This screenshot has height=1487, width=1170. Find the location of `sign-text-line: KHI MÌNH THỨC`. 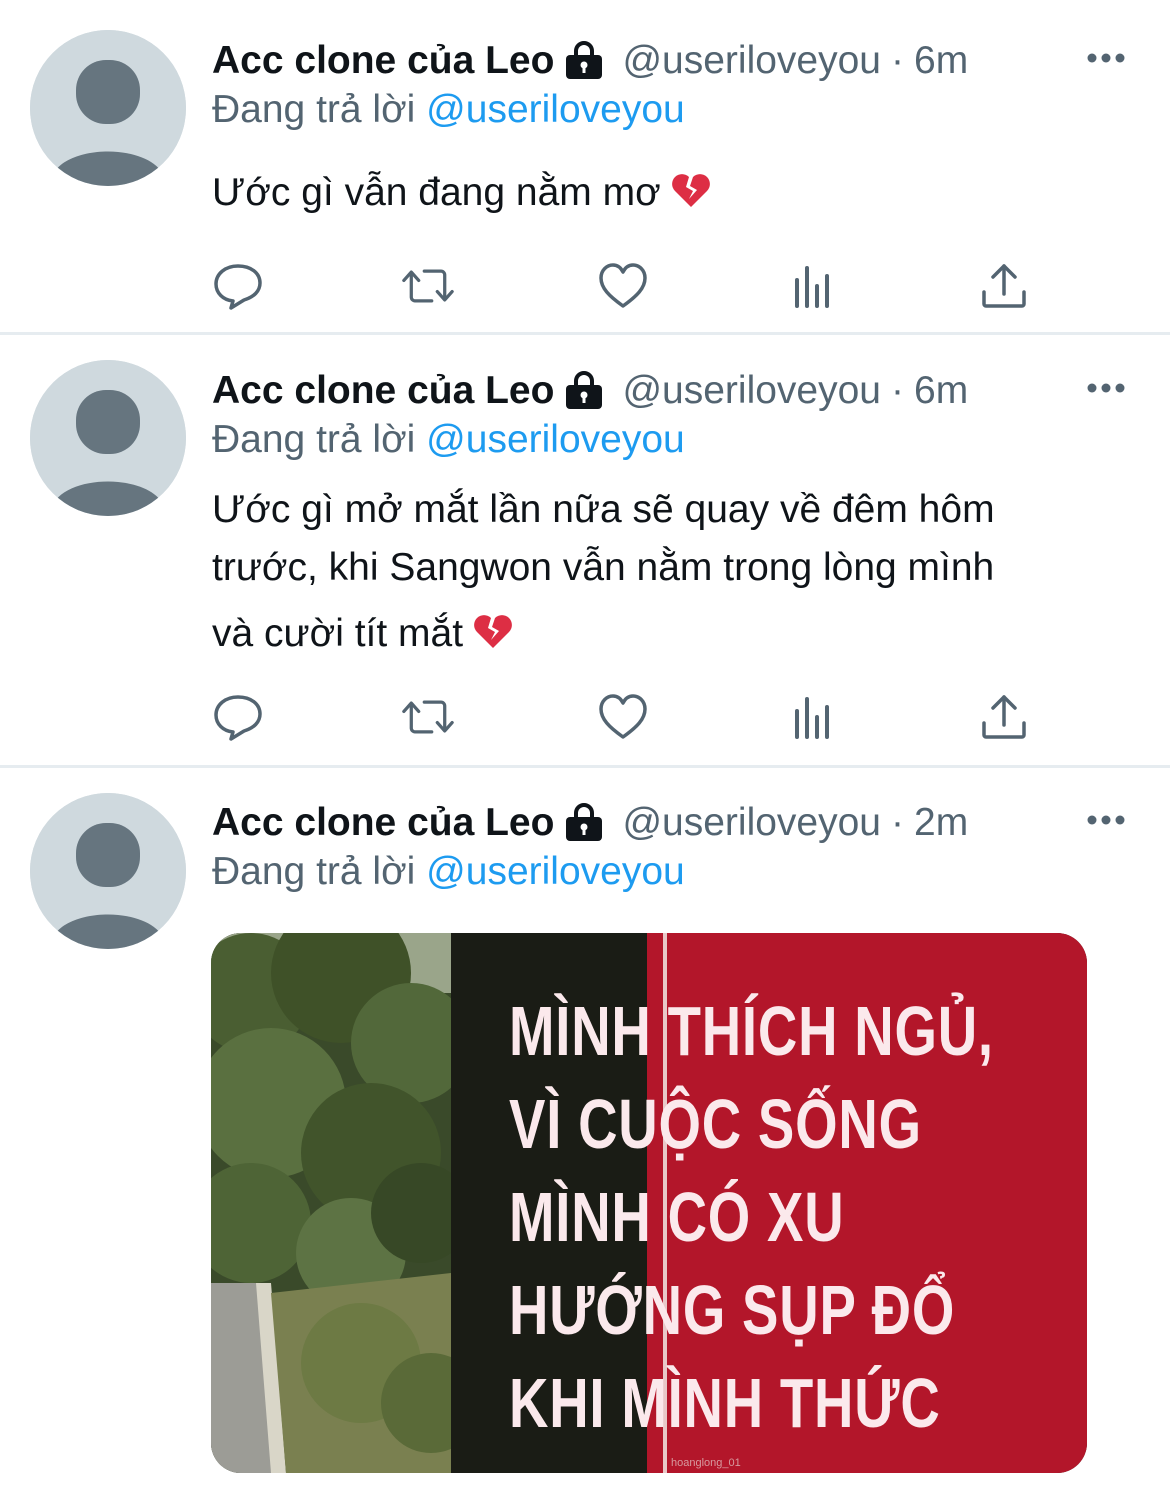

sign-text-line: KHI MÌNH THỨC is located at coordinates (725, 1403).